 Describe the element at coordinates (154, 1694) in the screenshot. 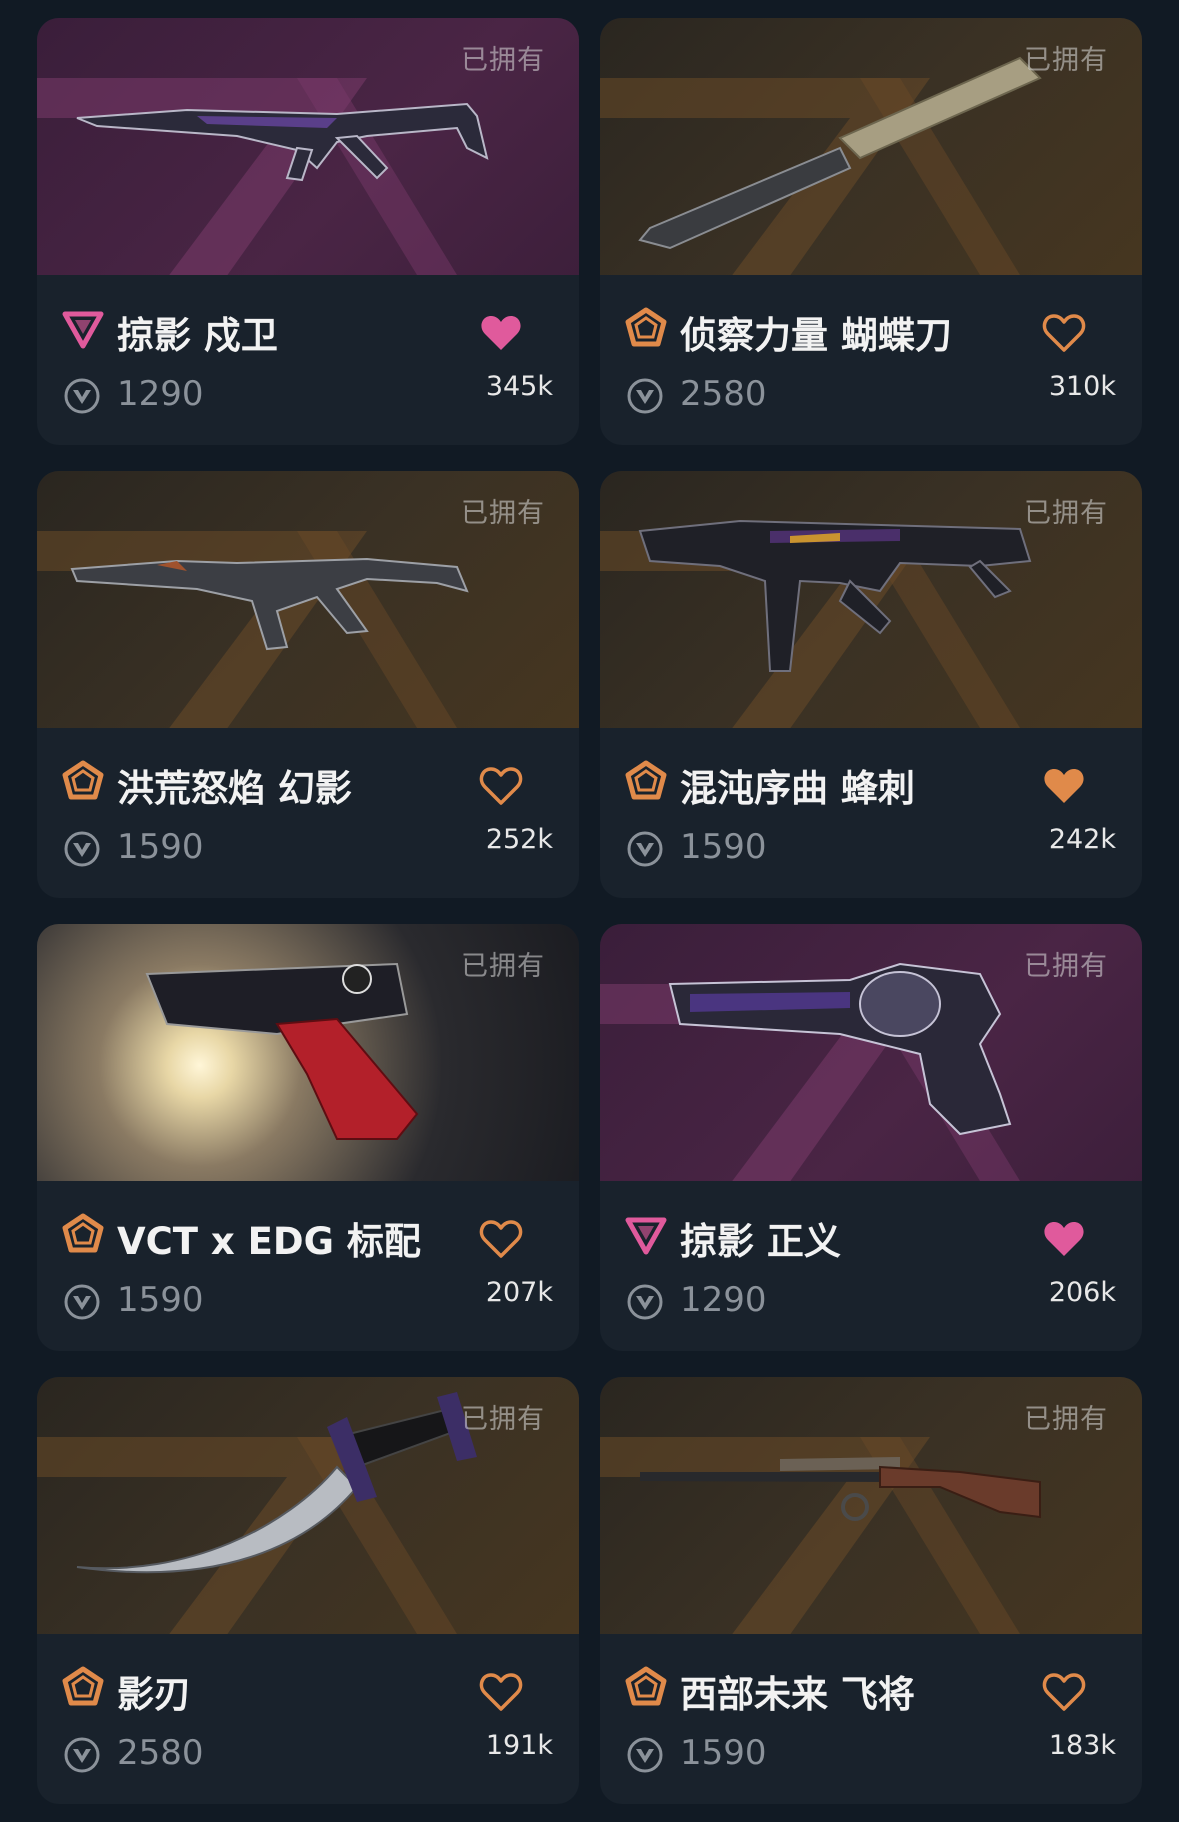

I see `skin-name: 影刃` at that location.